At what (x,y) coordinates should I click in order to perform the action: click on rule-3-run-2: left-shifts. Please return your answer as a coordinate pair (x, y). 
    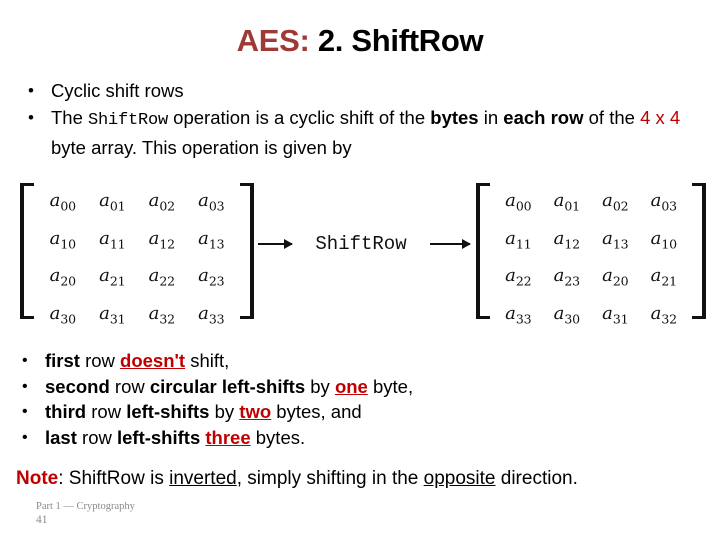
    Looking at the image, I should click on (158, 437).